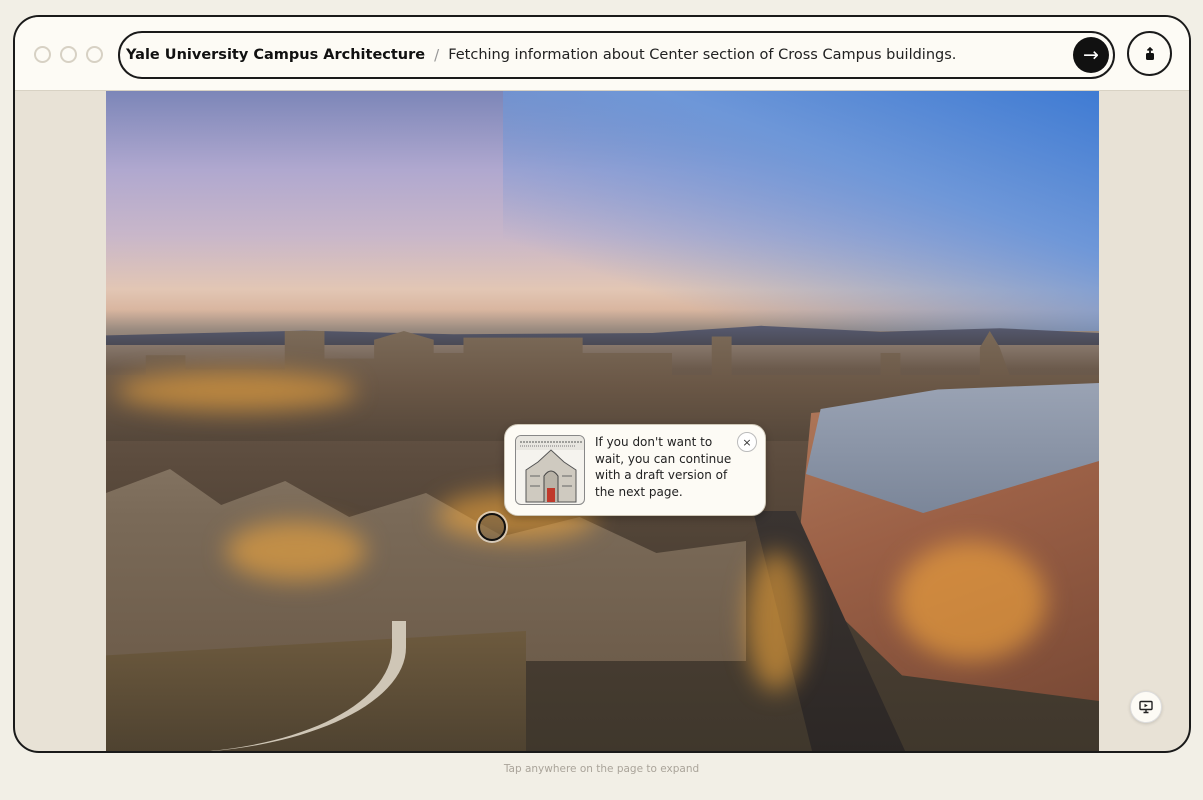 The height and width of the screenshot is (800, 1203). I want to click on sky-region, so click(801, 211).